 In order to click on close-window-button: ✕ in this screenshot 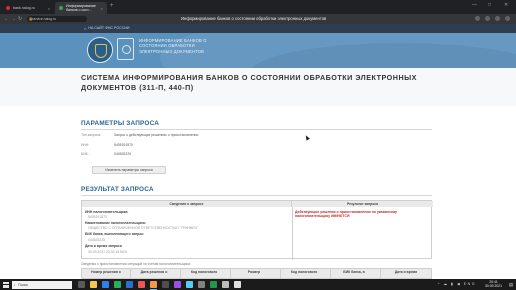, I will do `click(506, 5)`.